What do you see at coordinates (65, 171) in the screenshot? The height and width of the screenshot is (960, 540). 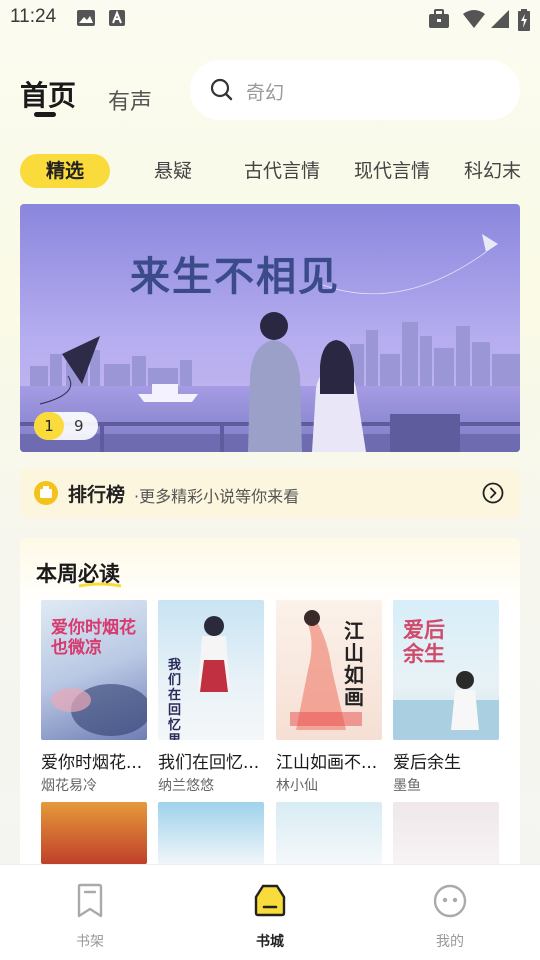 I see `category-featured: 精选` at bounding box center [65, 171].